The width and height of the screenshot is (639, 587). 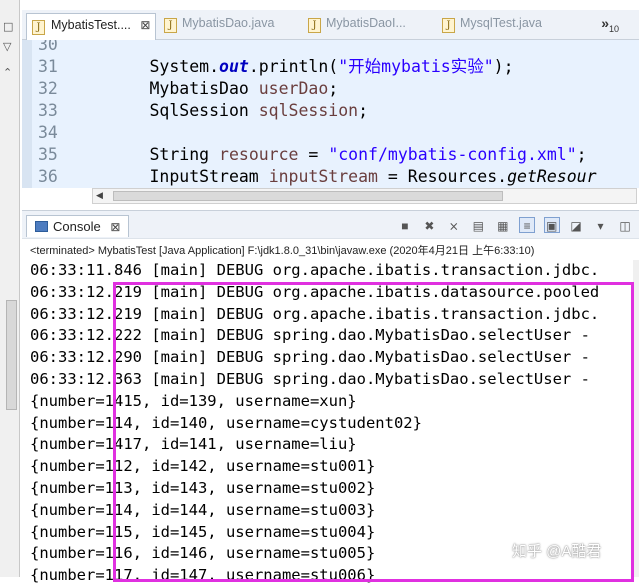 I want to click on tab-mybatisdao: J MybatisDao.java, so click(x=219, y=27).